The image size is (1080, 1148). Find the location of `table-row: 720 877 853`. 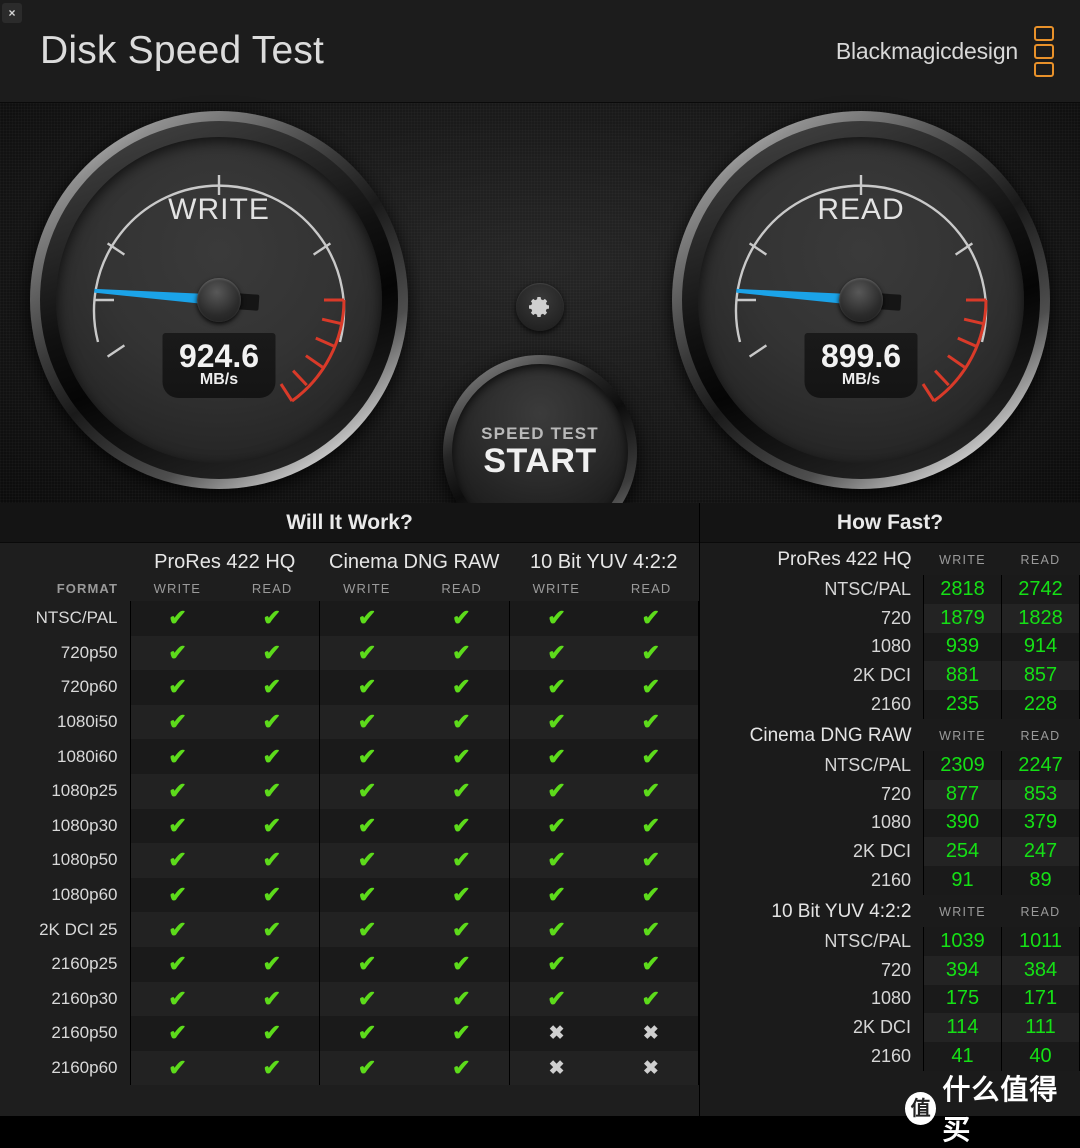

table-row: 720 877 853 is located at coordinates (890, 794).